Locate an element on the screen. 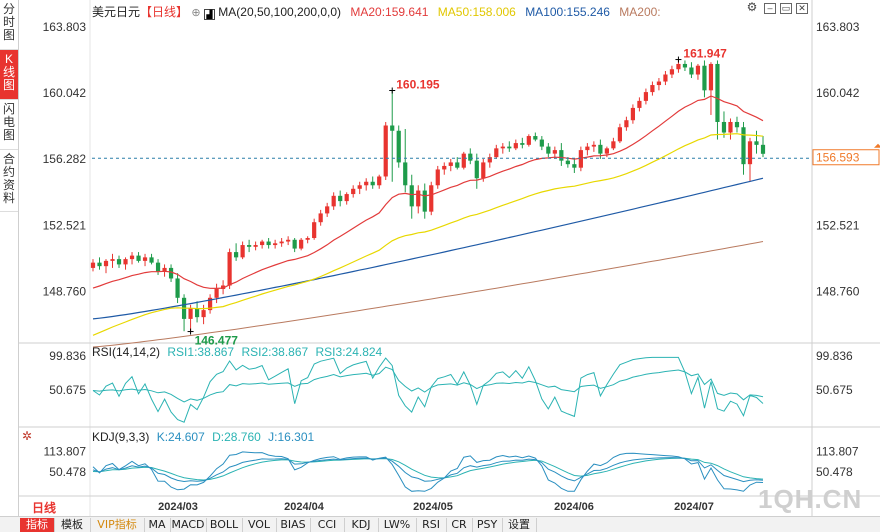 This screenshot has height=532, width=880. bottom-tab-10: LW% is located at coordinates (397, 525).